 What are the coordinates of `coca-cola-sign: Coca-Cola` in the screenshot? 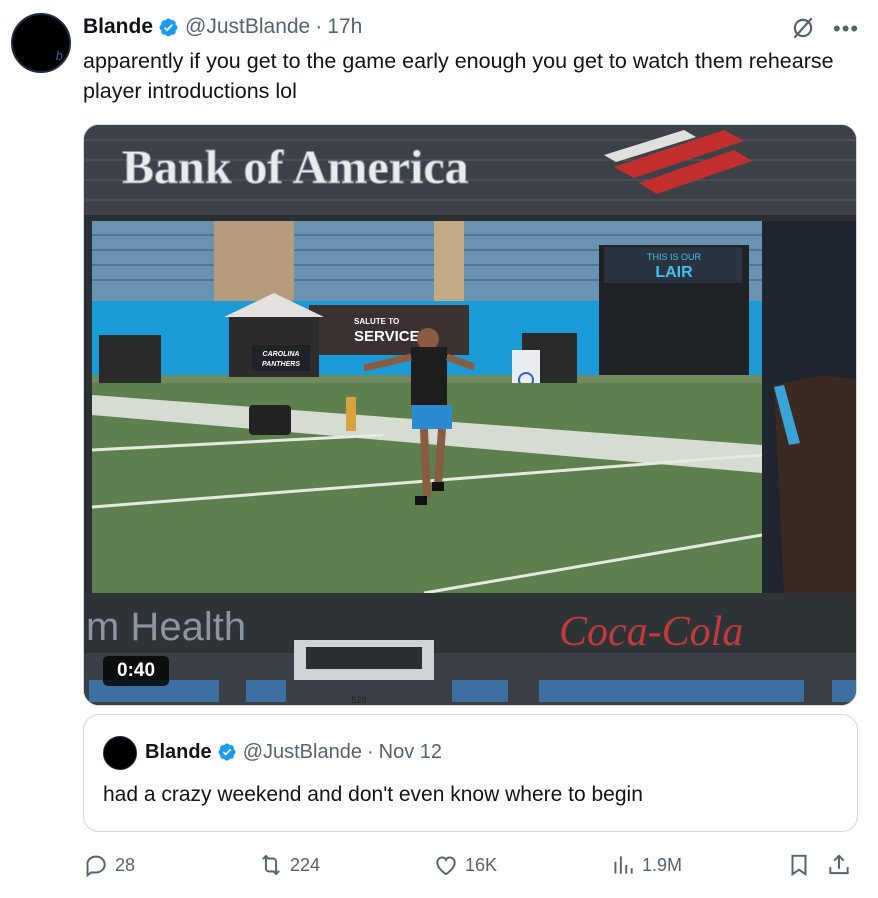 It's located at (651, 632).